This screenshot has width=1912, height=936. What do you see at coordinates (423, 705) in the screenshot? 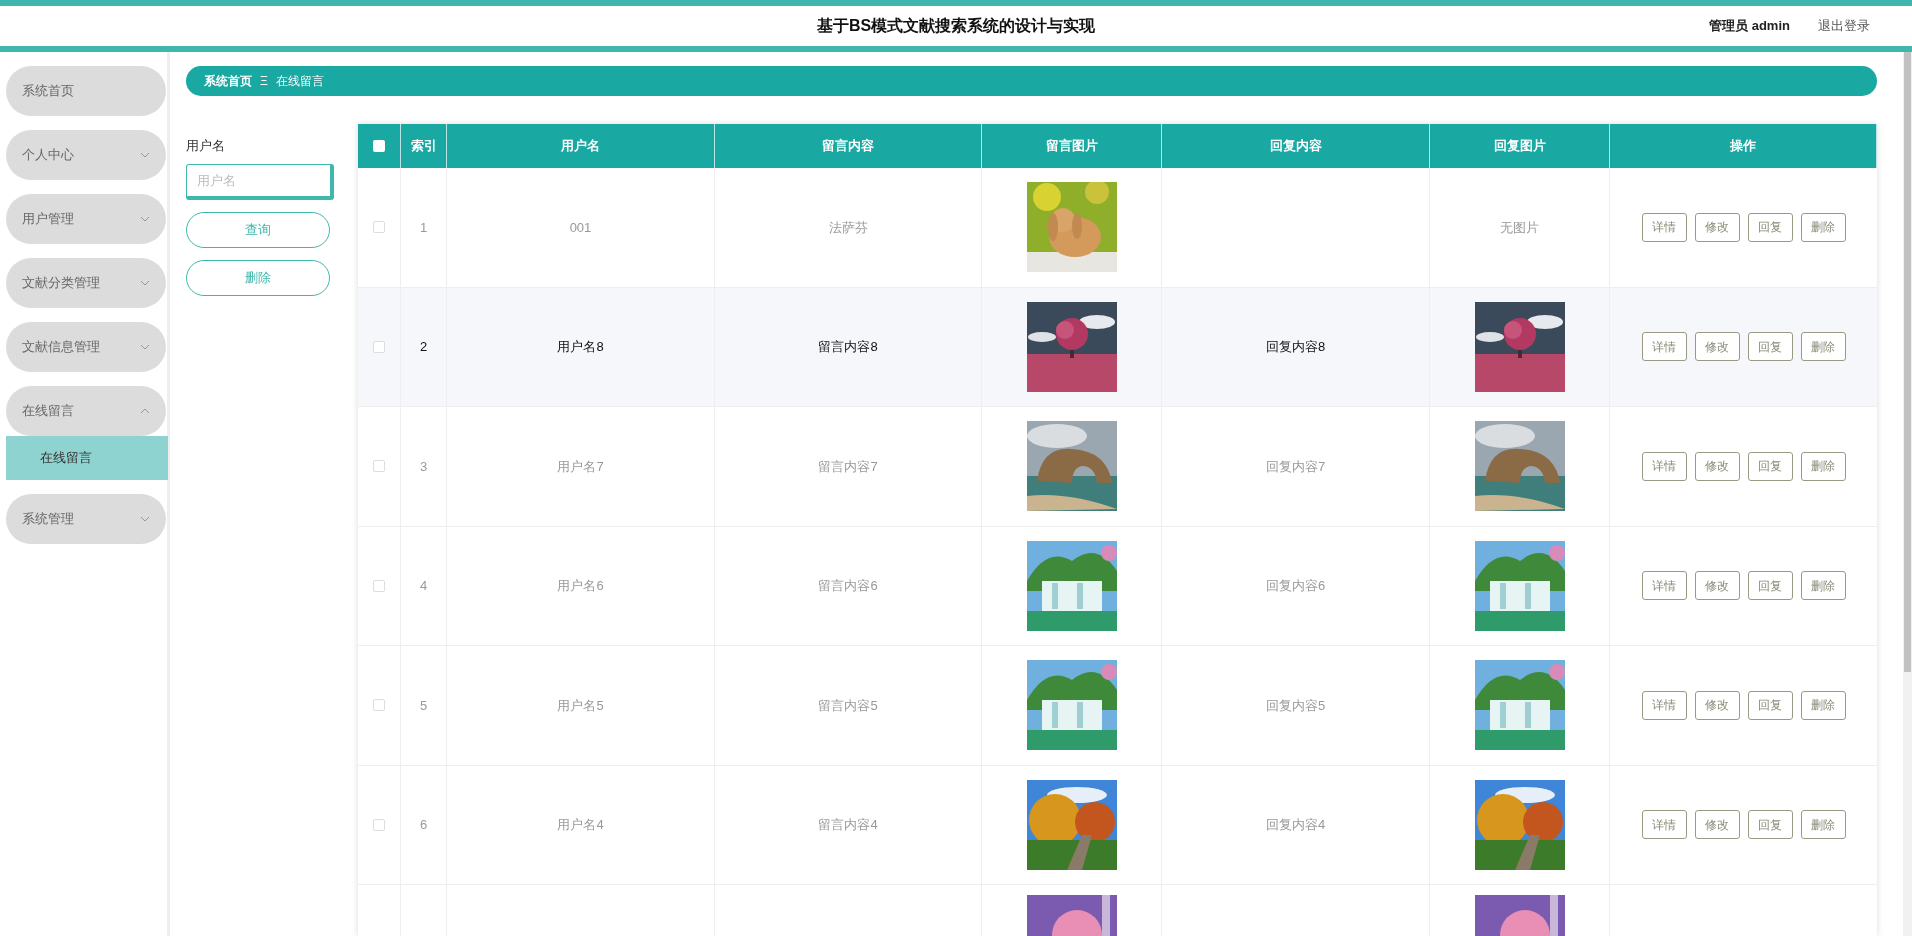
I see `index-cell-text: 5` at bounding box center [423, 705].